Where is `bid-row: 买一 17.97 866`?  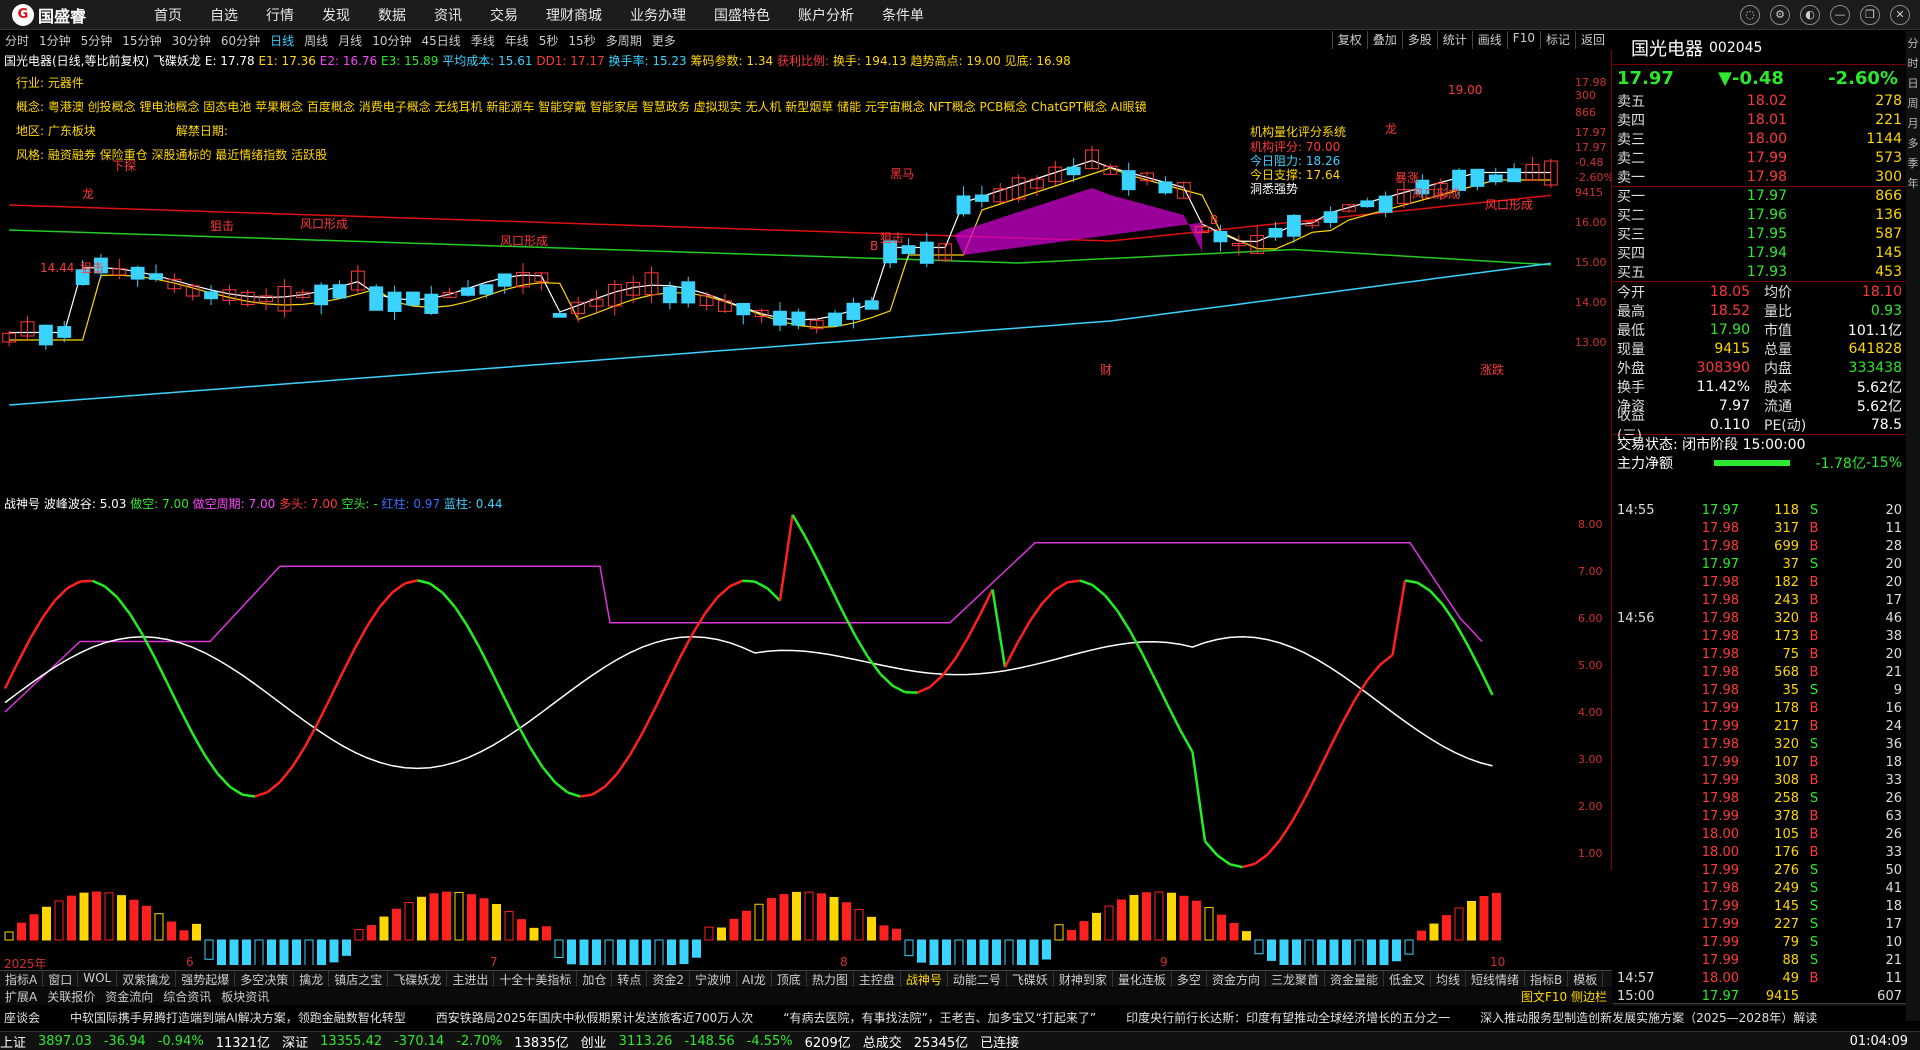 bid-row: 买一 17.97 866 is located at coordinates (1759, 195).